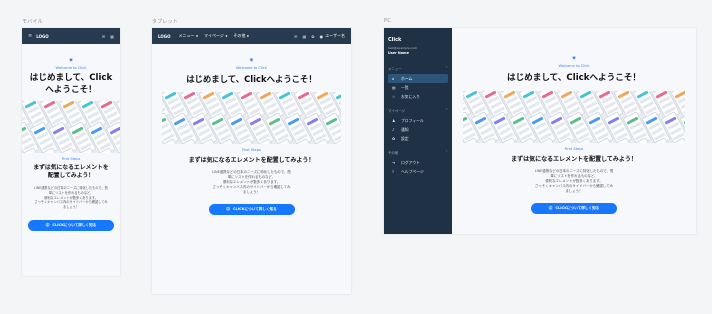 This screenshot has width=712, height=314. I want to click on sidebar-item: ☆ お気に入り, so click(418, 96).